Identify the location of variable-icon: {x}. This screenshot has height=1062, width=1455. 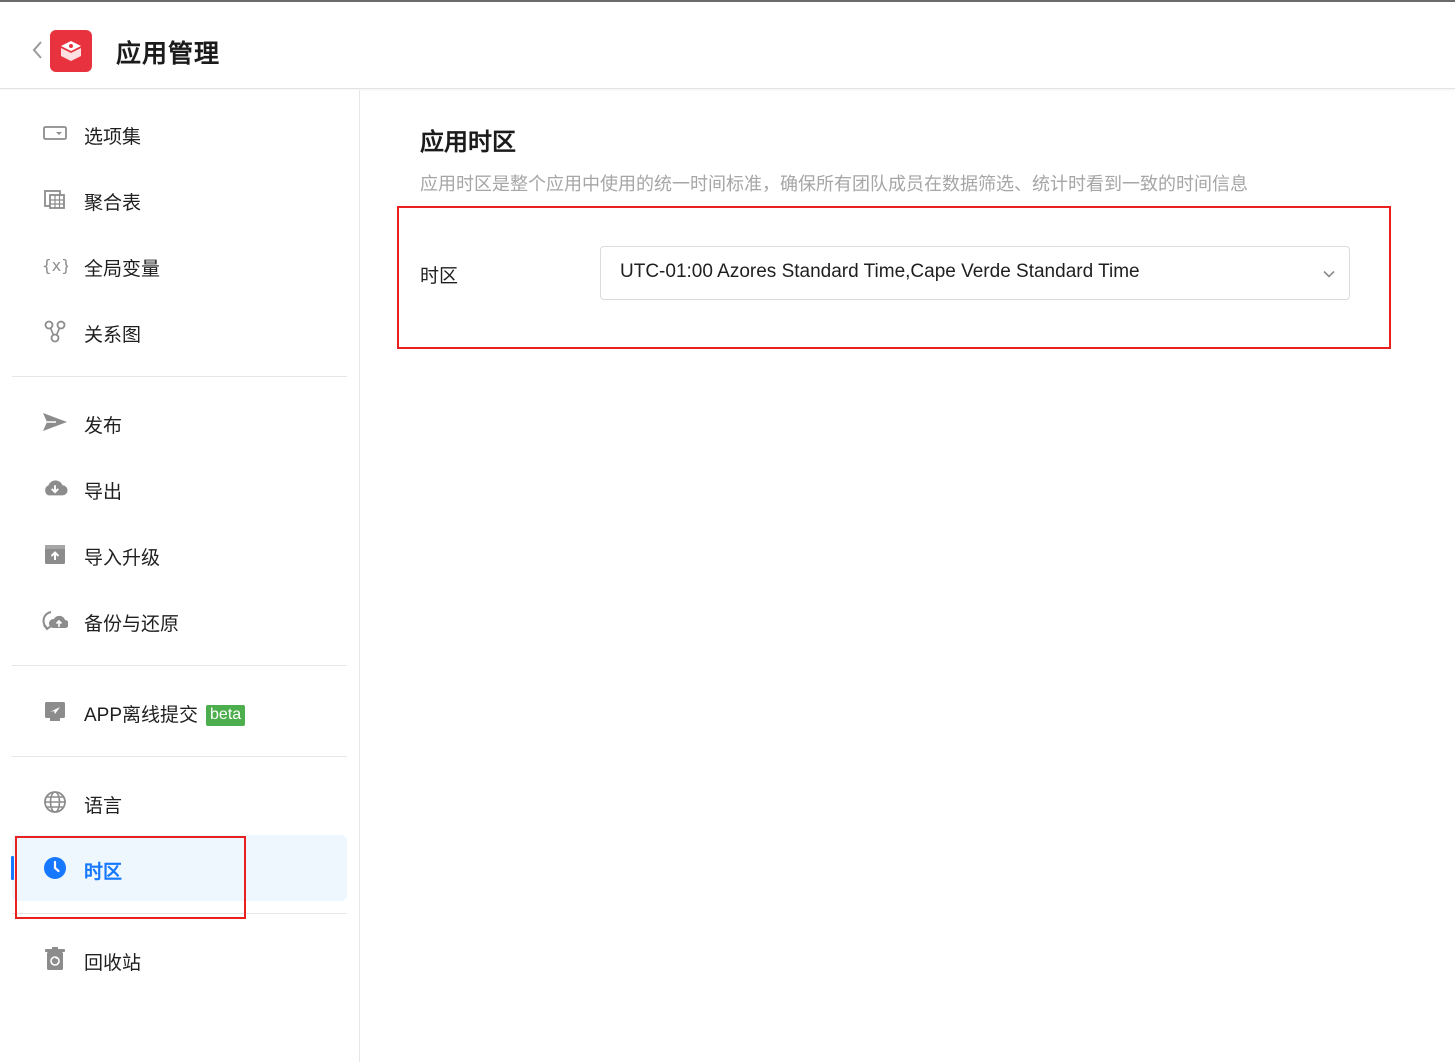
(55, 265).